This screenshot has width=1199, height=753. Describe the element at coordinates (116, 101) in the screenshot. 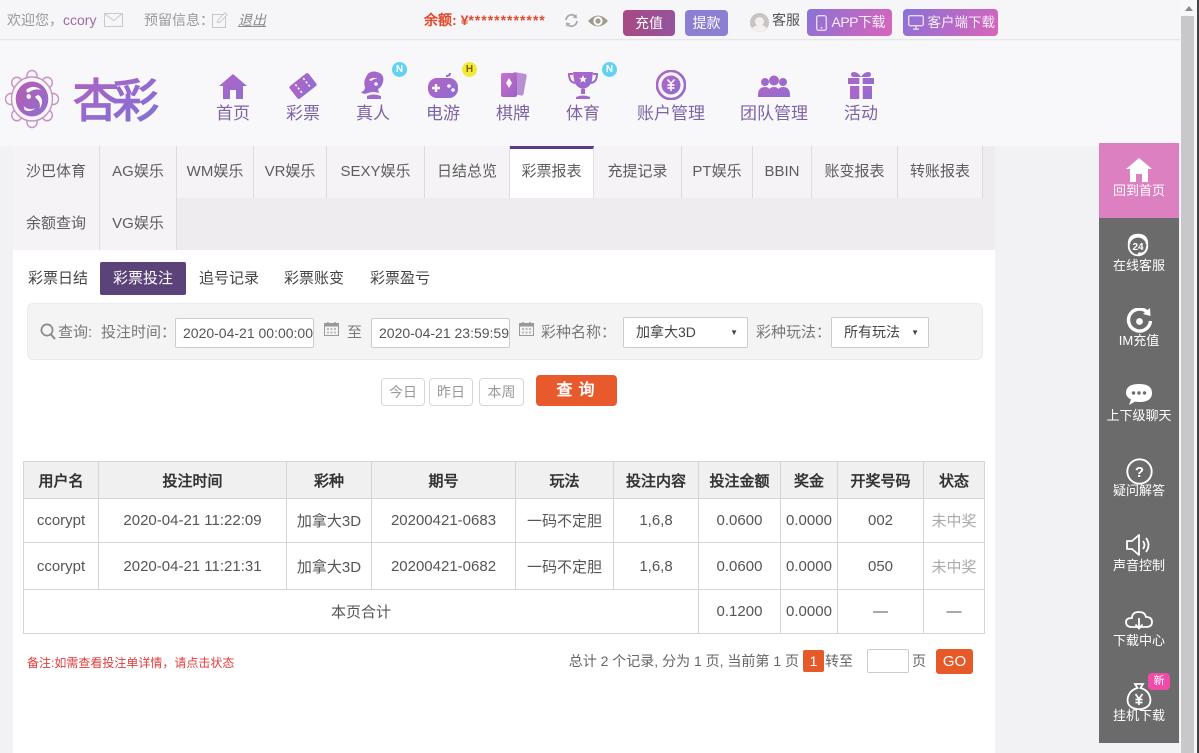

I see `svg-text: 杏彩` at that location.